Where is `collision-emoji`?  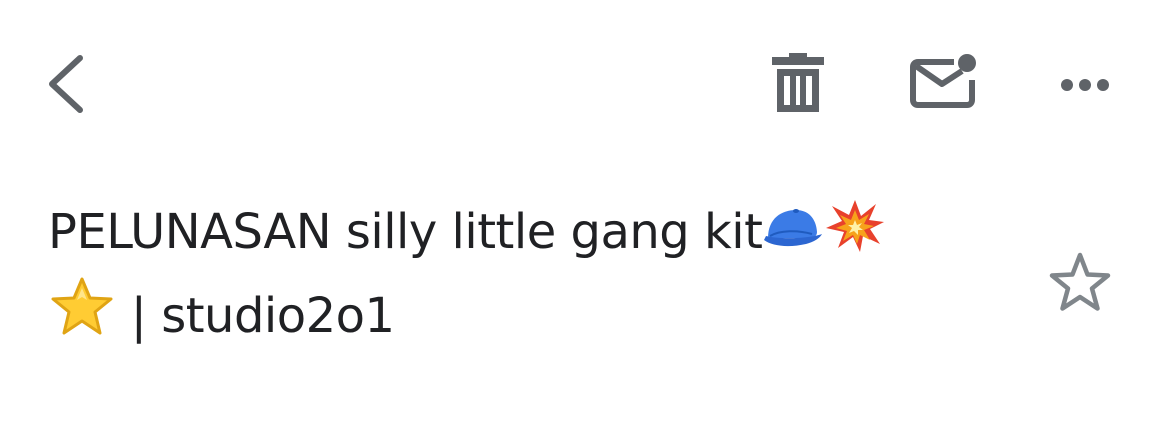
collision-emoji is located at coordinates (855, 226).